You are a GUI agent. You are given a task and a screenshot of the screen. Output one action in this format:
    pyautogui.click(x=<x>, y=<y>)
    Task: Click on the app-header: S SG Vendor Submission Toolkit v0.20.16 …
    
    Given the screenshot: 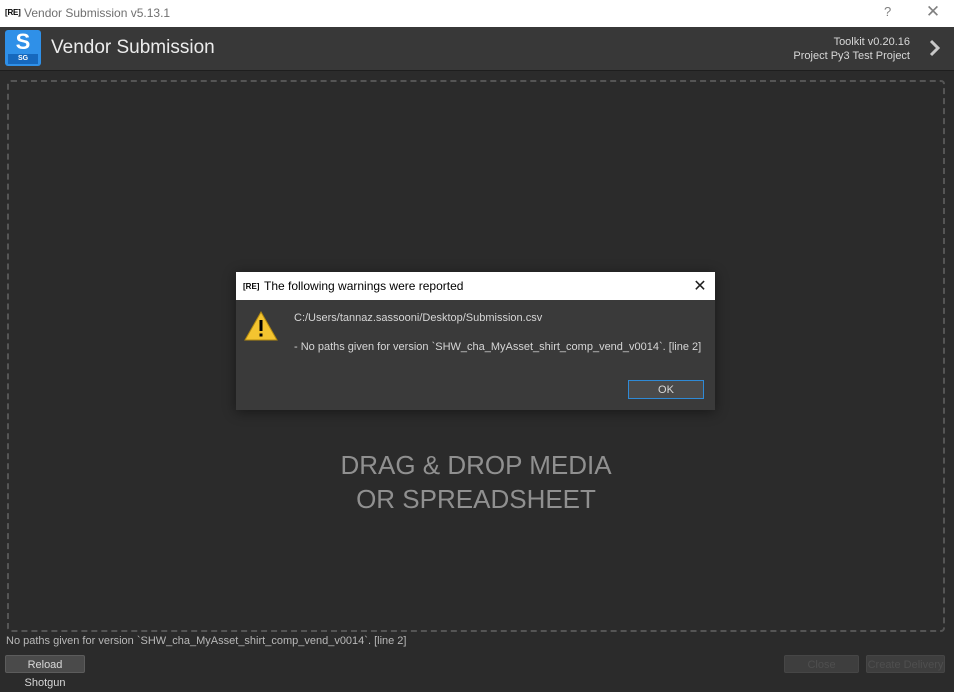 What is the action you would take?
    pyautogui.click(x=477, y=49)
    